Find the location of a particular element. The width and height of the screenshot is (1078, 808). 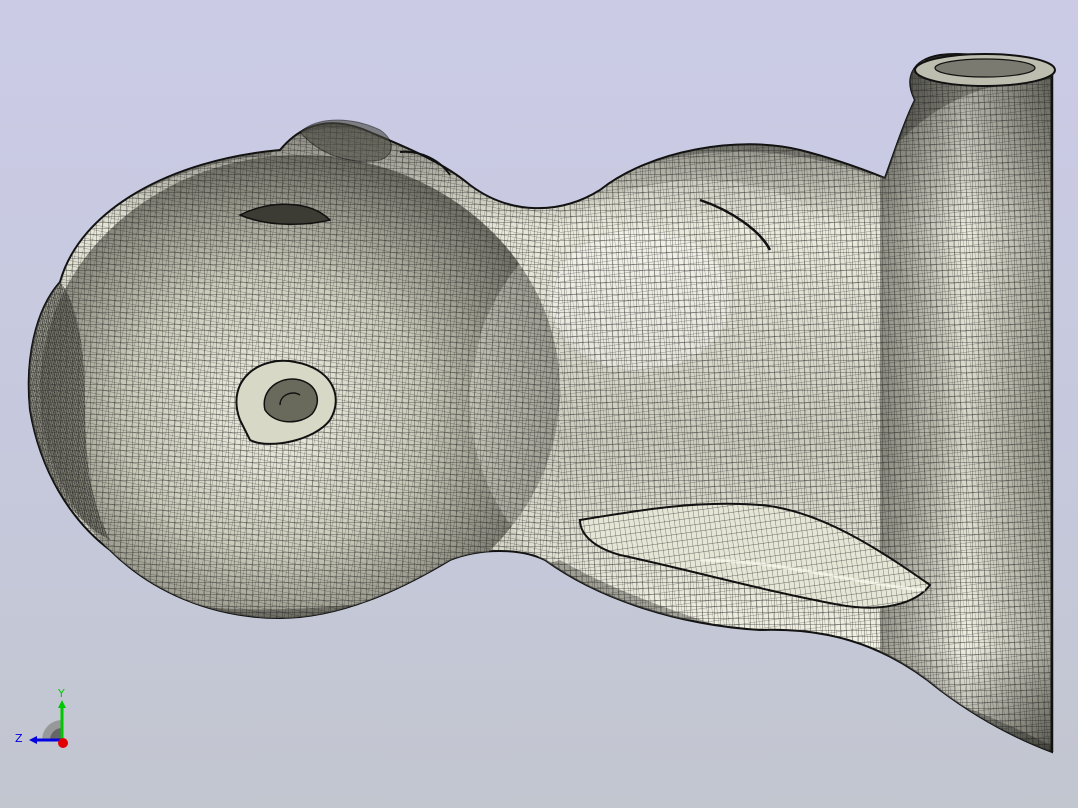

axis-label-z: Z is located at coordinates (19, 738).